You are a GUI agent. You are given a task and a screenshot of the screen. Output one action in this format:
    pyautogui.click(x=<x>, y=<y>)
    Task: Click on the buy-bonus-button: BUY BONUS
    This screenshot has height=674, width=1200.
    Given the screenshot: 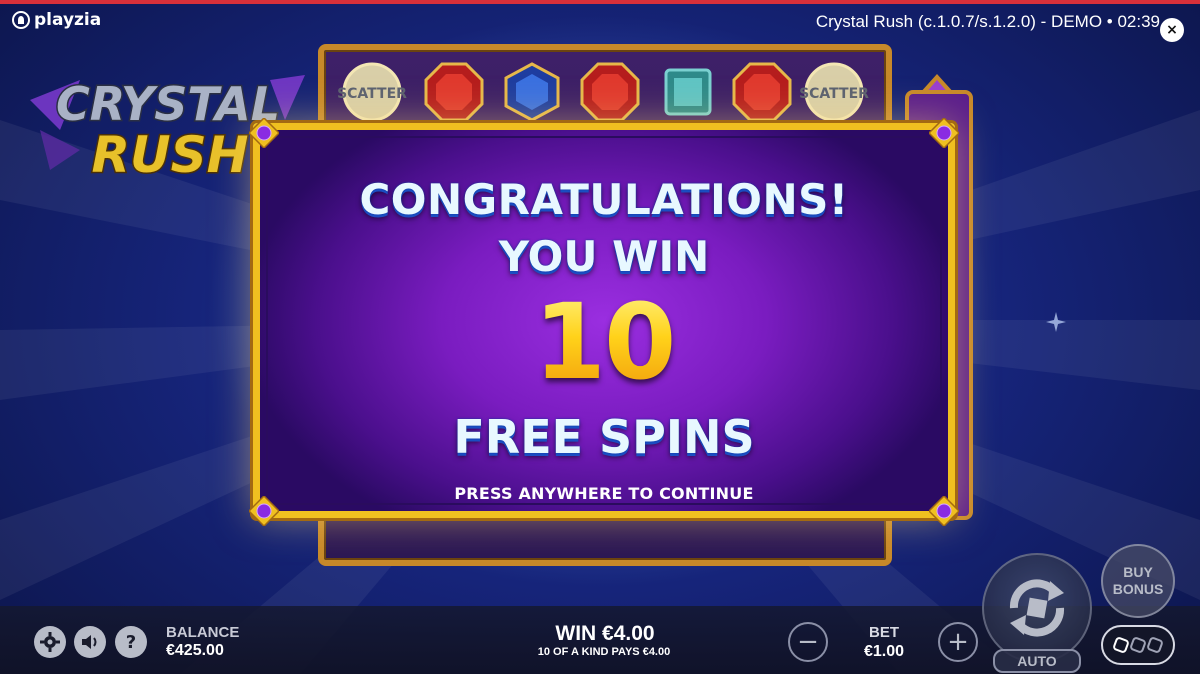 What is the action you would take?
    pyautogui.click(x=1138, y=581)
    